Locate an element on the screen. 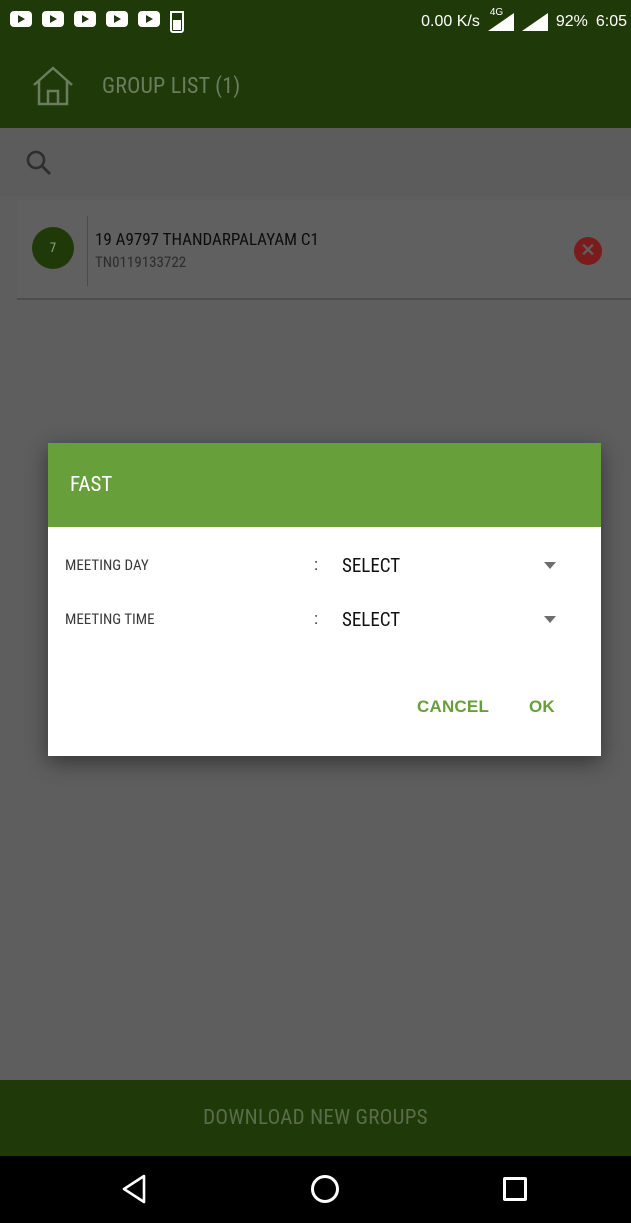 Image resolution: width=631 pixels, height=1223 pixels. recent-apps-icon is located at coordinates (515, 1189).